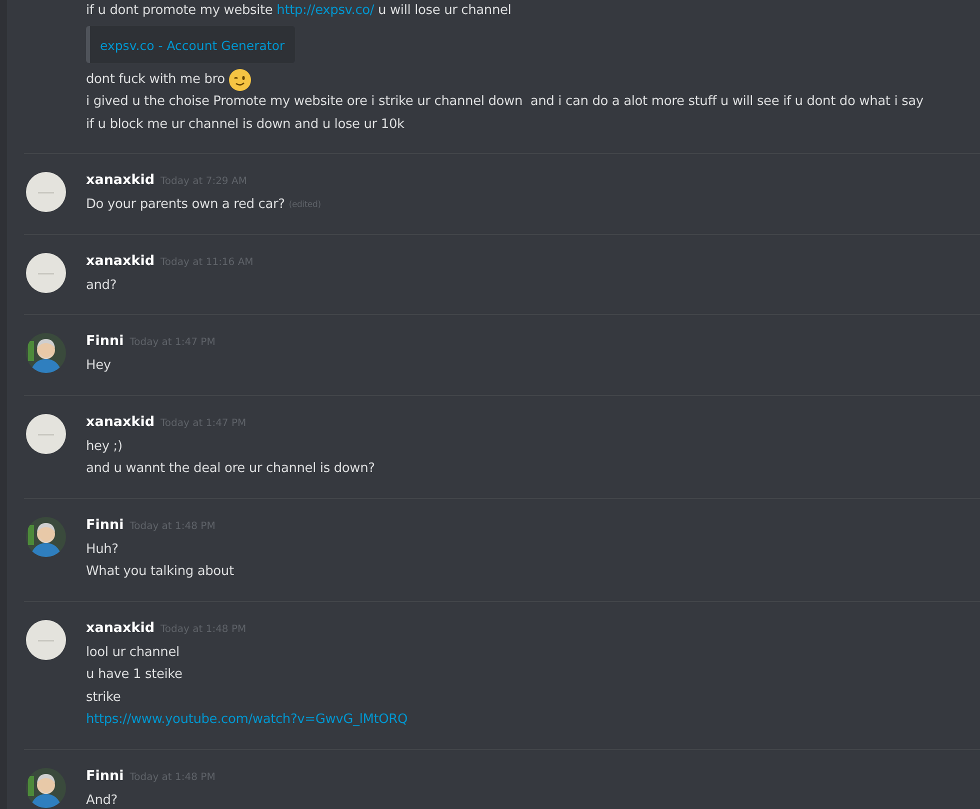  I want to click on message-text: if u dont promote my website, so click(180, 11).